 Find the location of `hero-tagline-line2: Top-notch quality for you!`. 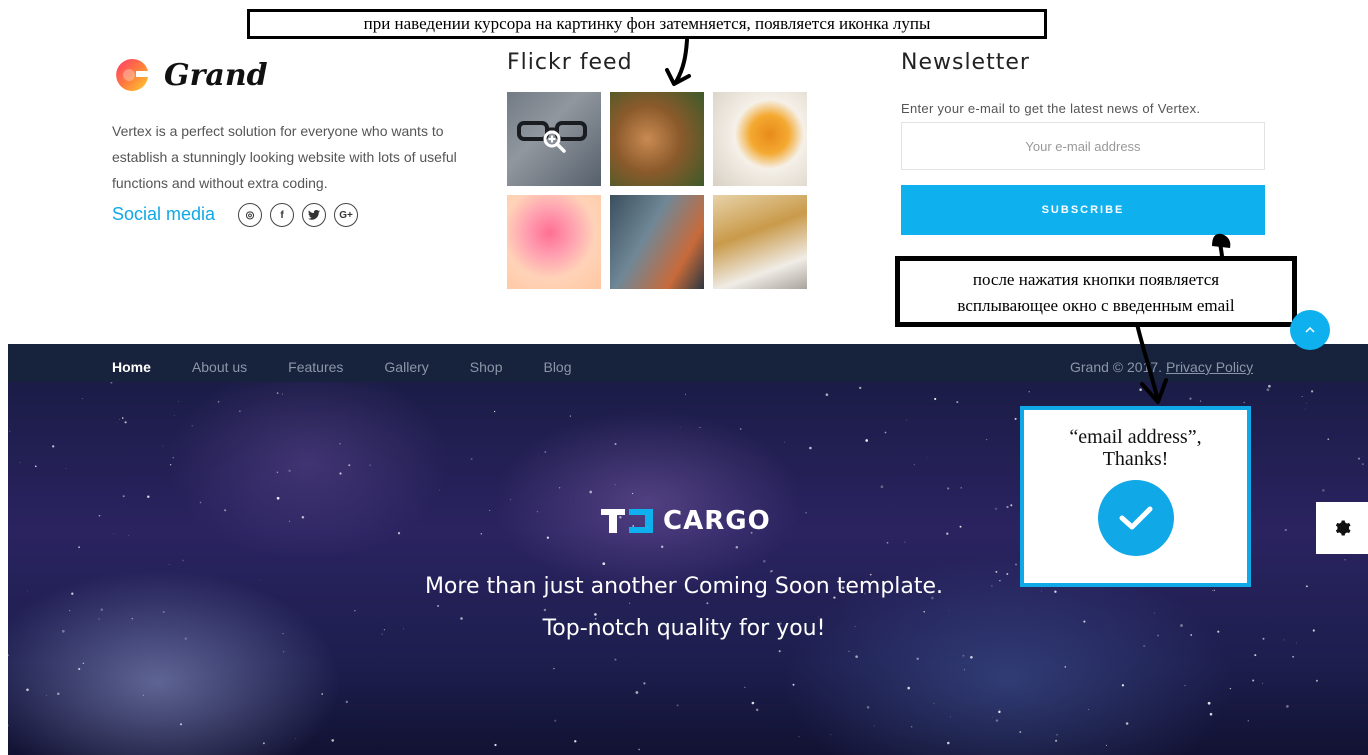

hero-tagline-line2: Top-notch quality for you! is located at coordinates (684, 628).